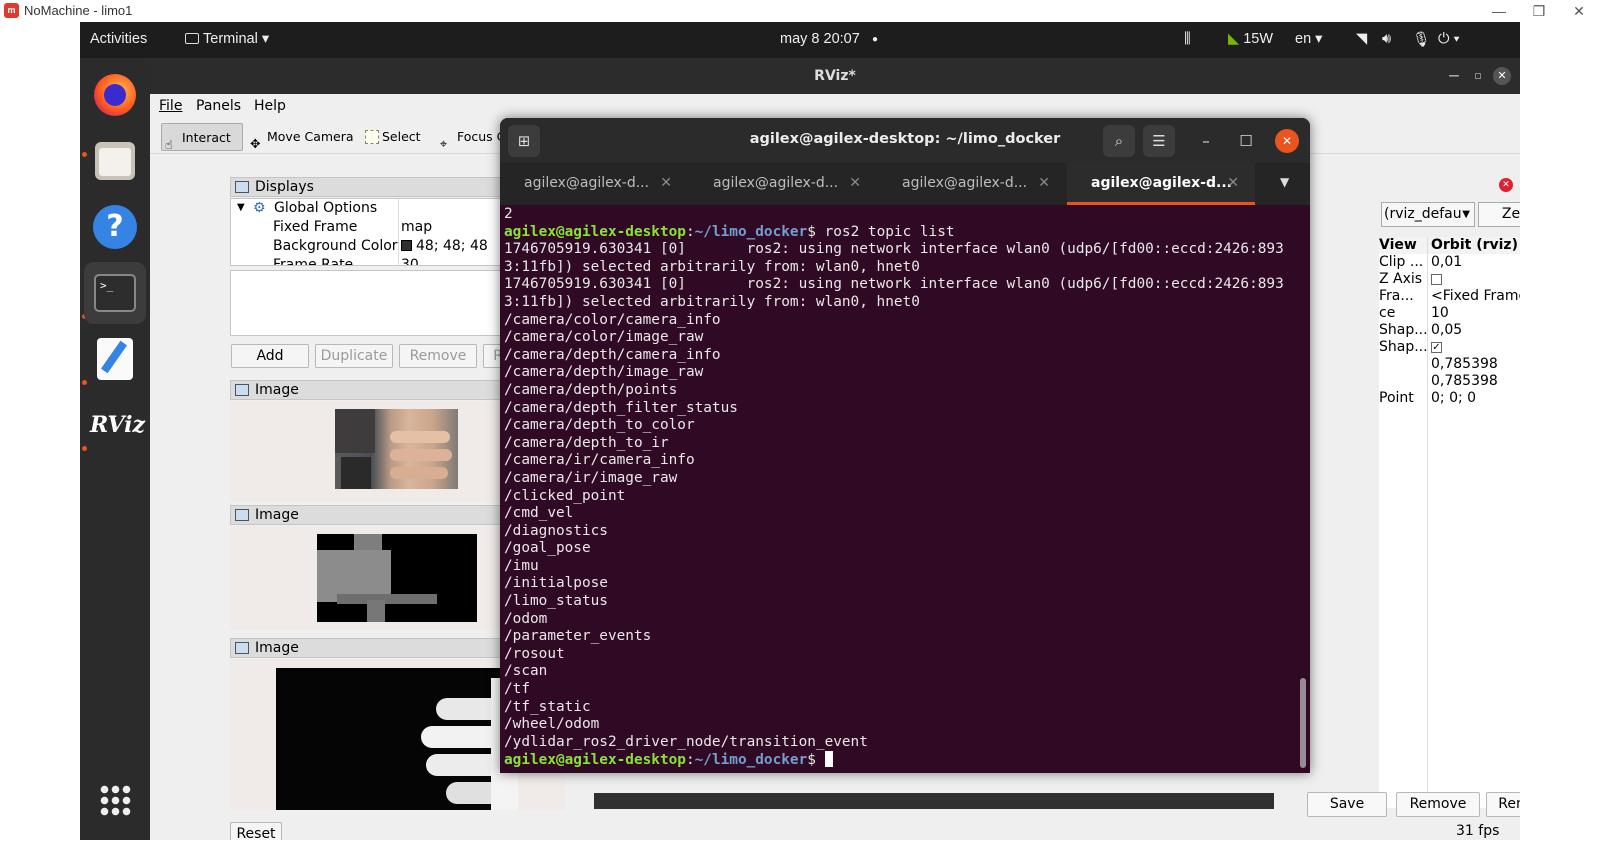  I want to click on show-applications-icon, so click(115, 801).